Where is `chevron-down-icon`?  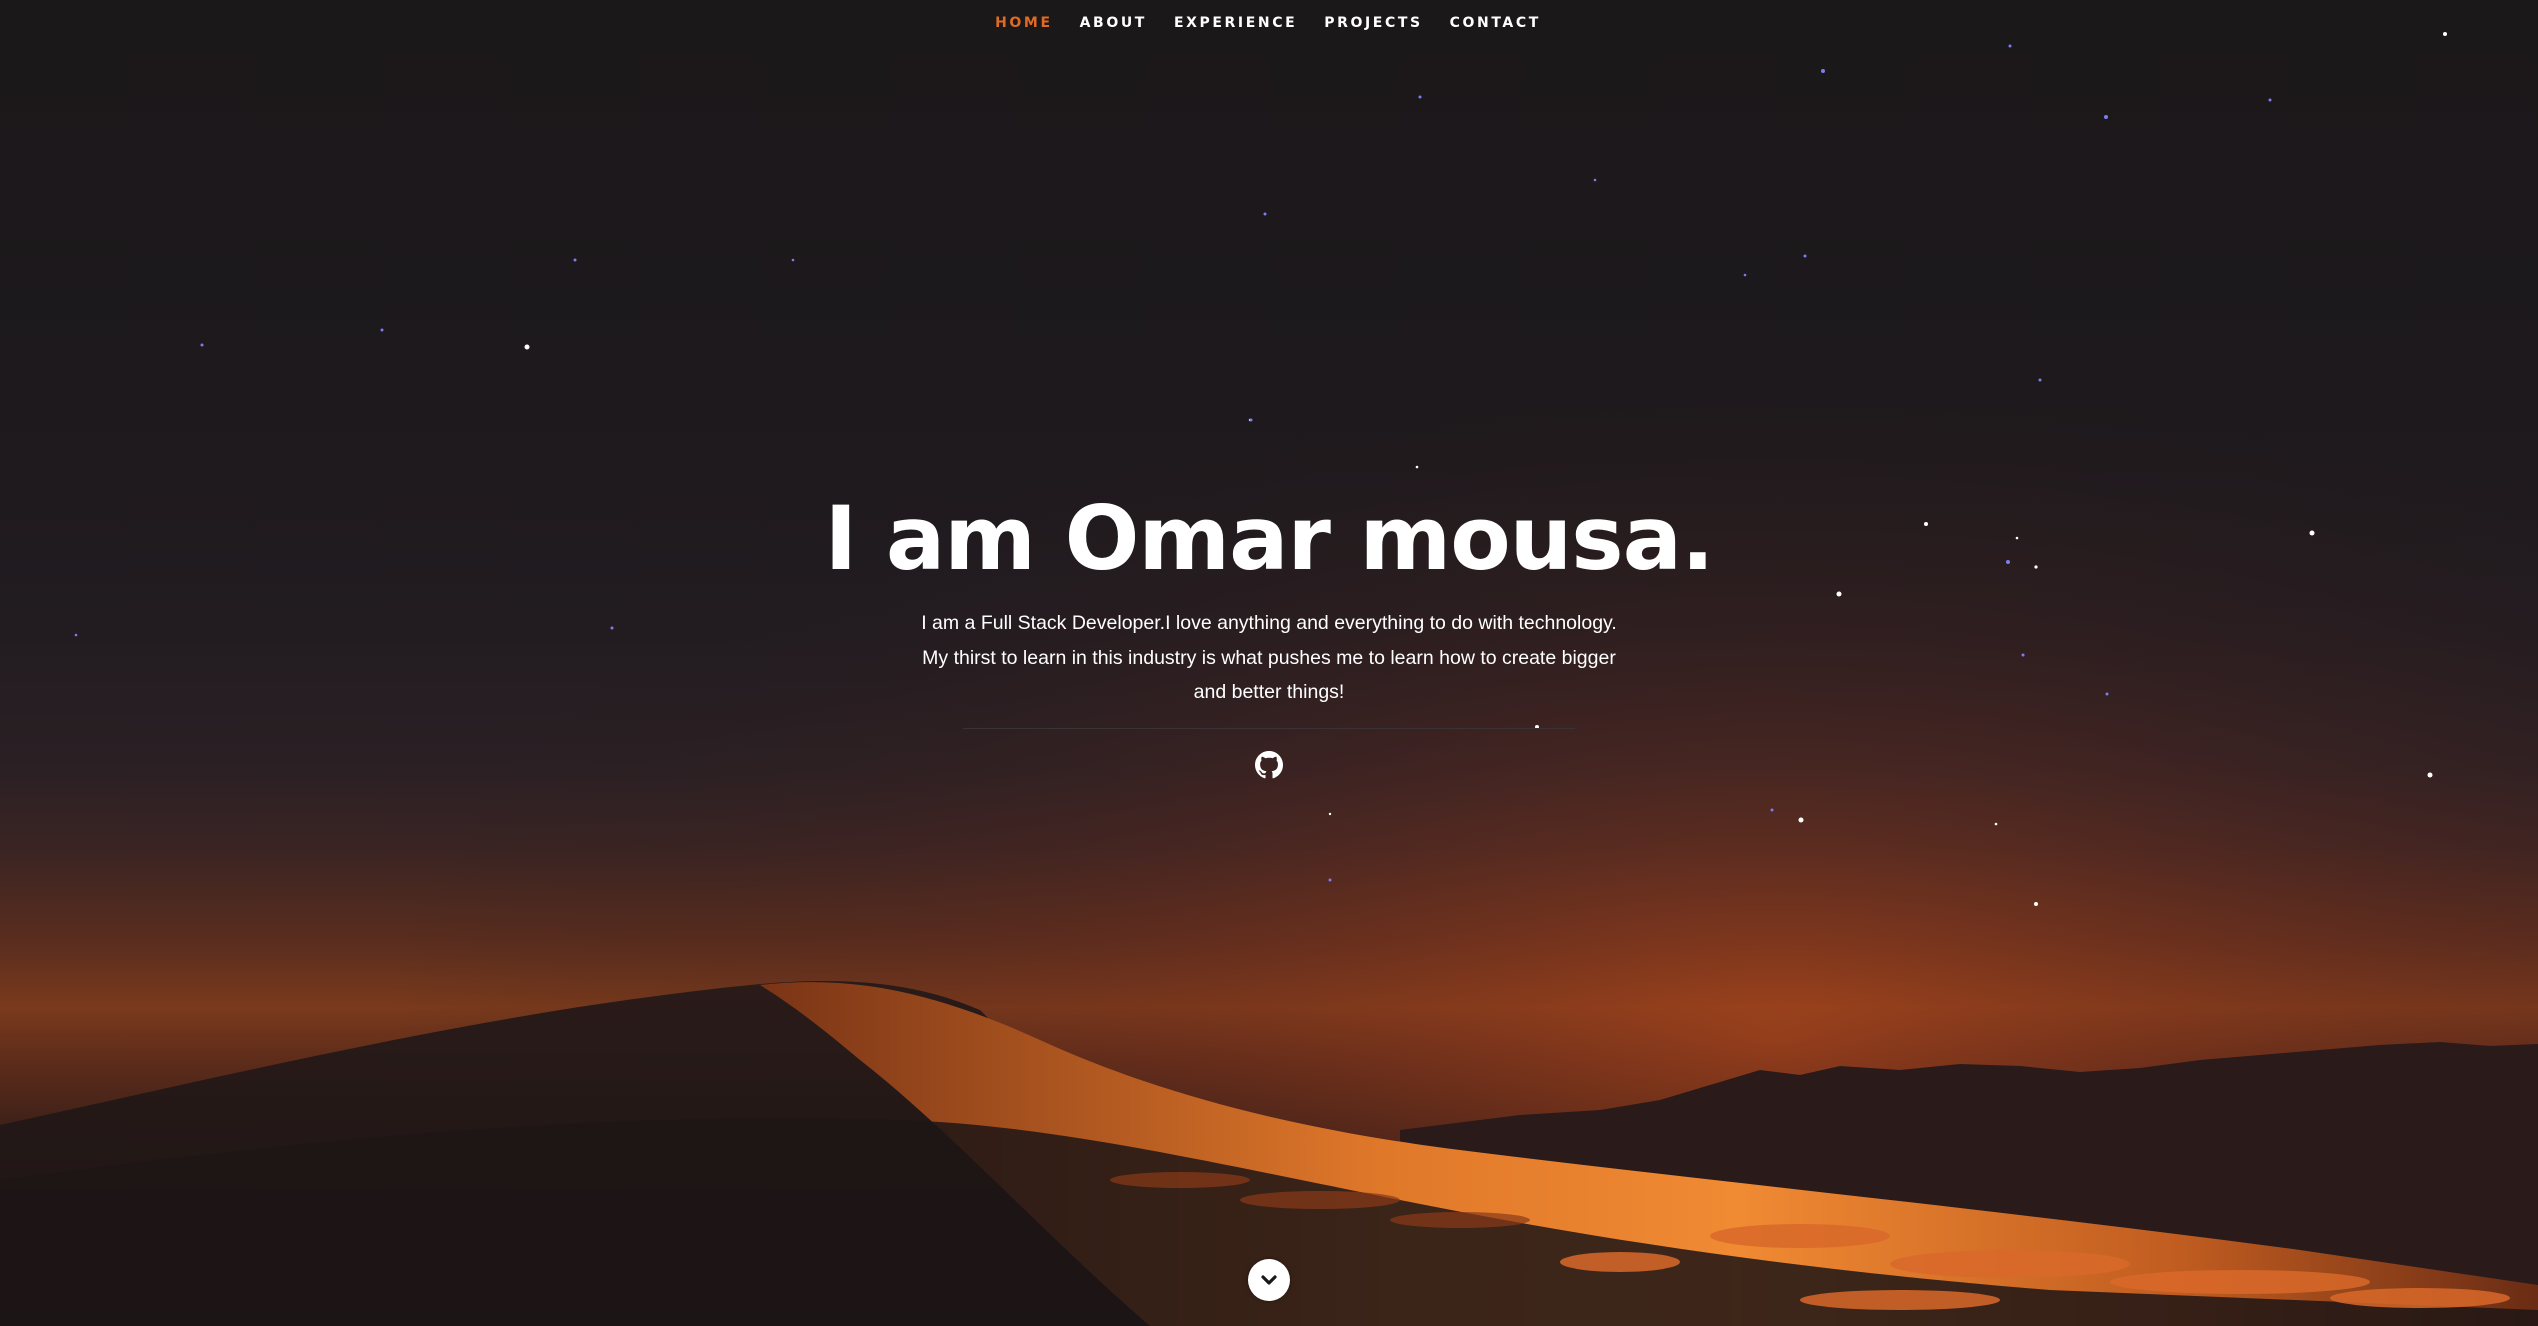 chevron-down-icon is located at coordinates (1269, 1280).